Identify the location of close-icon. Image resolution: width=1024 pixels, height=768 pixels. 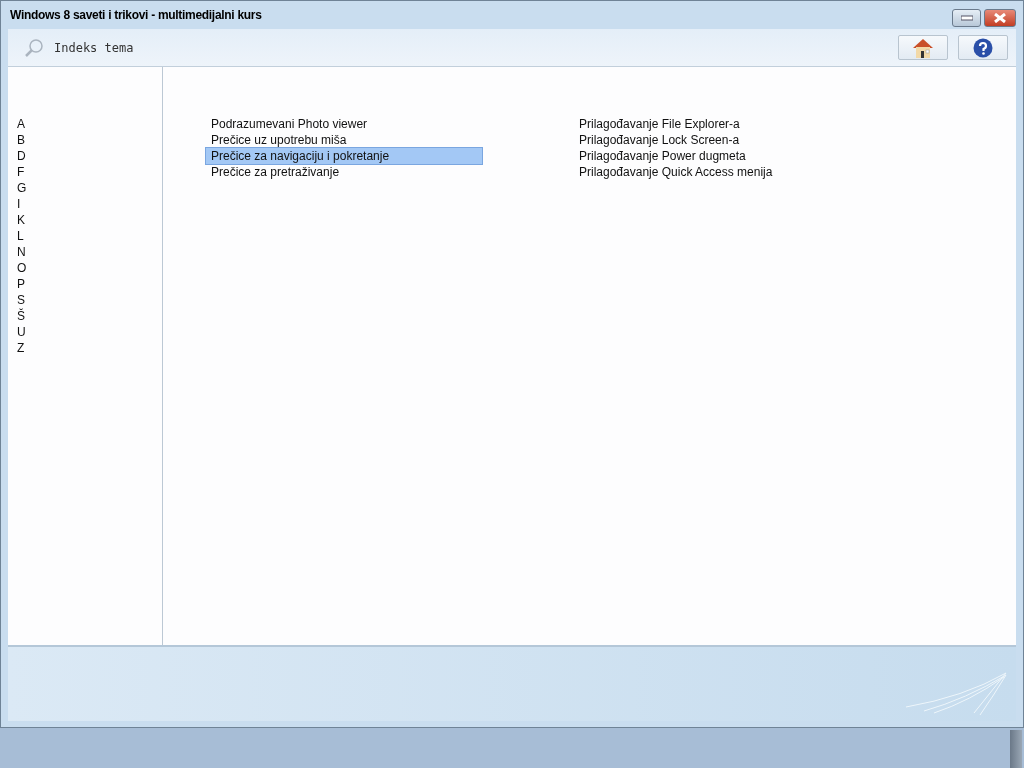
(1000, 18).